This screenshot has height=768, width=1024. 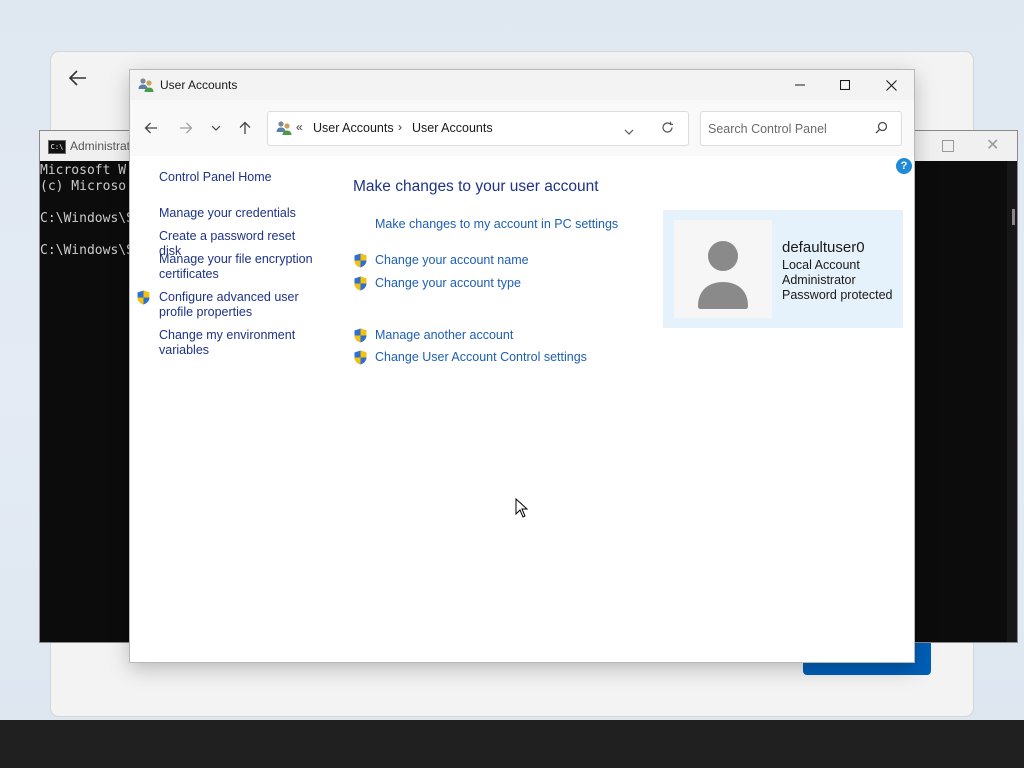 What do you see at coordinates (1012, 401) in the screenshot?
I see `cmd-scrollbar` at bounding box center [1012, 401].